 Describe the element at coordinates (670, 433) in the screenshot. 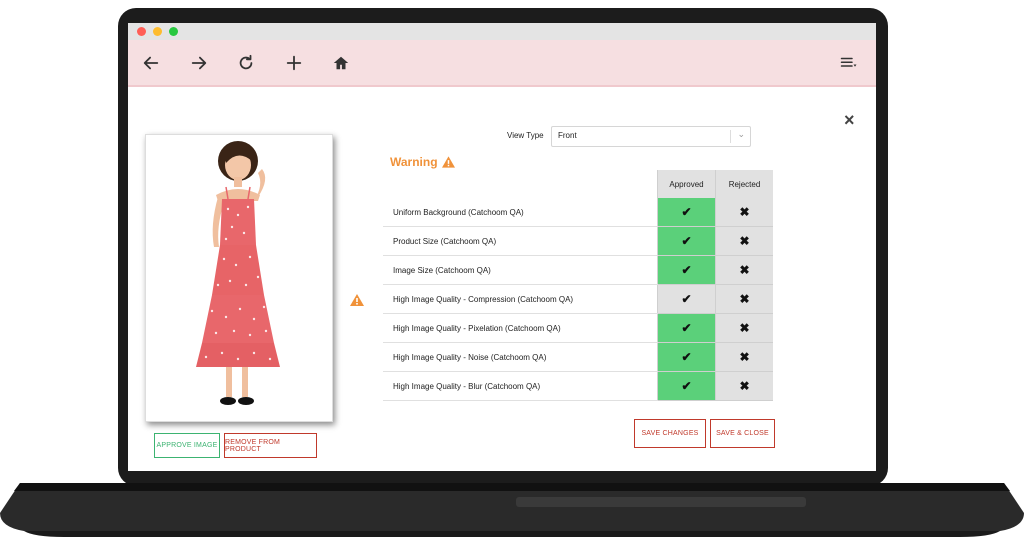

I see `save-changes-button: SAVE CHANGES` at that location.